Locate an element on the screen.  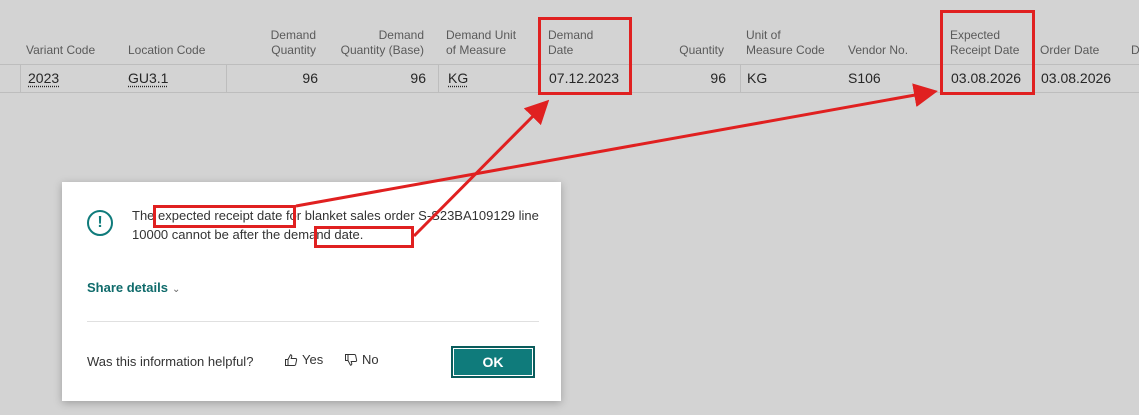
cell-demand-quantity-base: 96 is located at coordinates (378, 78).